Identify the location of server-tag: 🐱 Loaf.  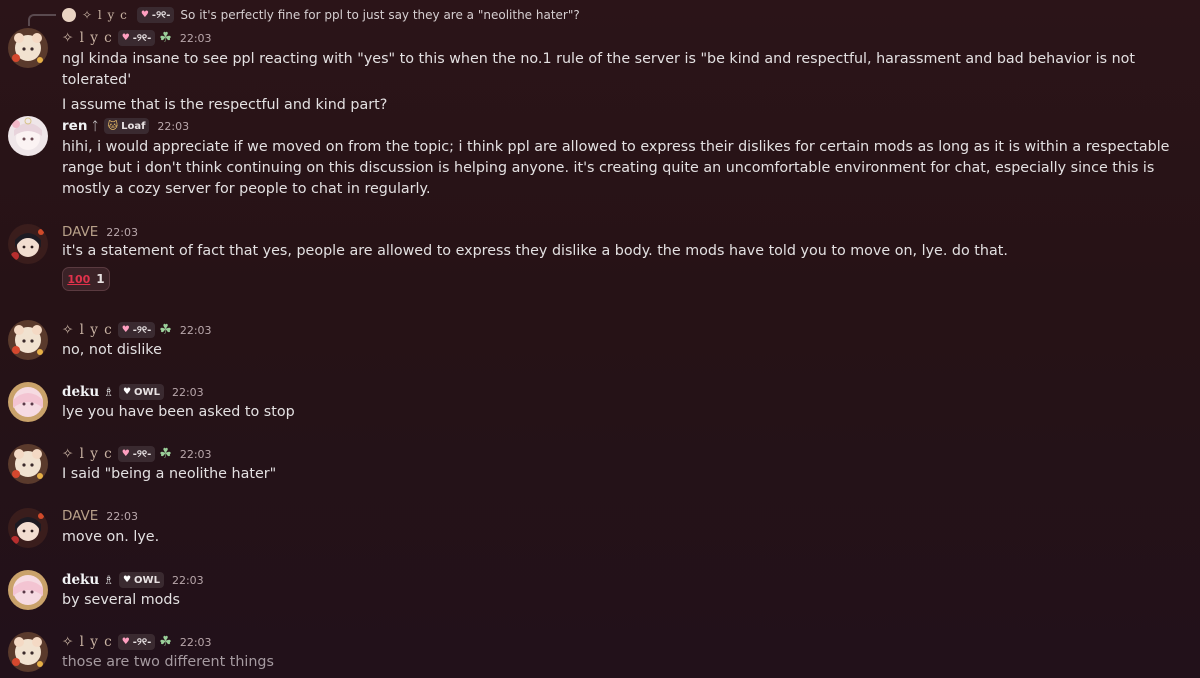
(126, 126).